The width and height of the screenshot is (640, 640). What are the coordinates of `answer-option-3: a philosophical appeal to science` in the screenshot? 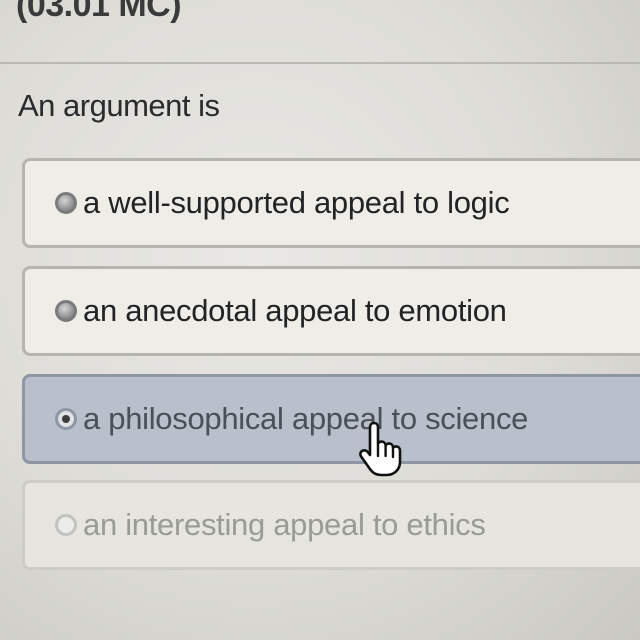 It's located at (331, 419).